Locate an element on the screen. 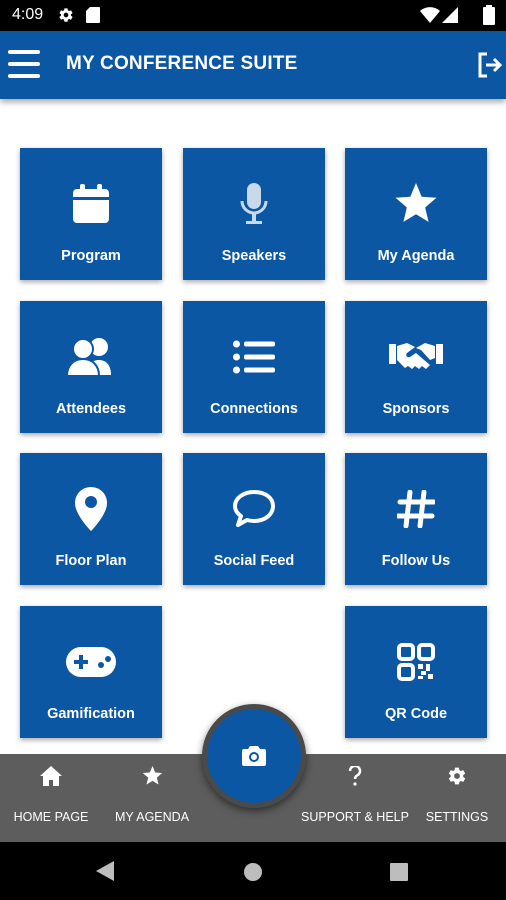 The image size is (506, 900). recents-square-icon is located at coordinates (399, 872).